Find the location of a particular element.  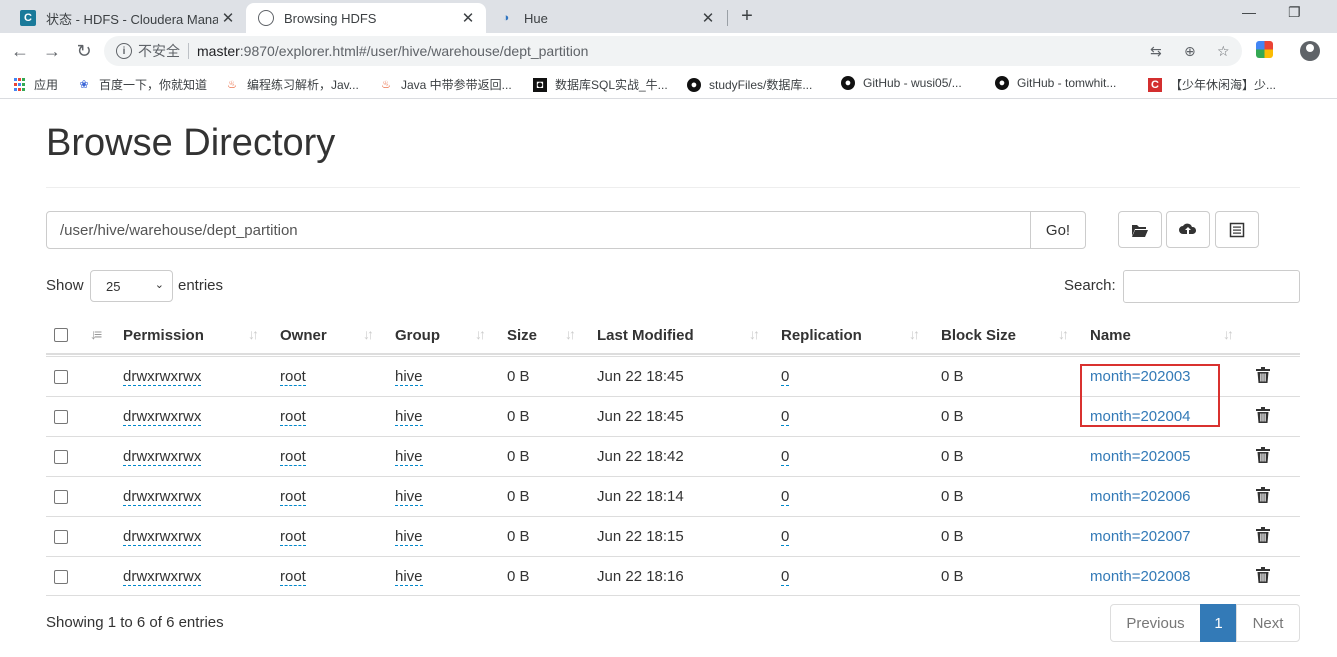

info-icon: i is located at coordinates (124, 51).